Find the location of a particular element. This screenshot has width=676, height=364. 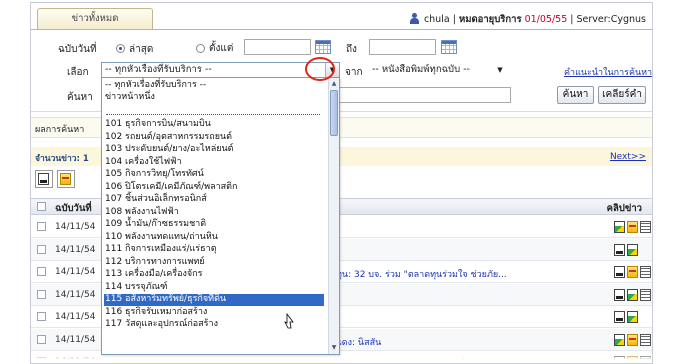

radio-since is located at coordinates (200, 48).